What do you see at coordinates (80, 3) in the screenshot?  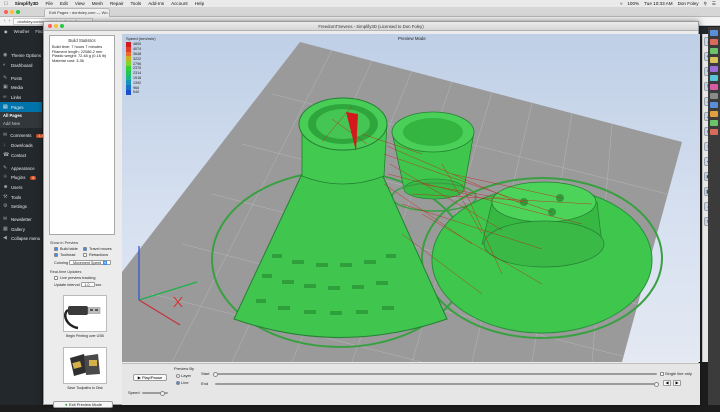 I see `menu-view: View` at bounding box center [80, 3].